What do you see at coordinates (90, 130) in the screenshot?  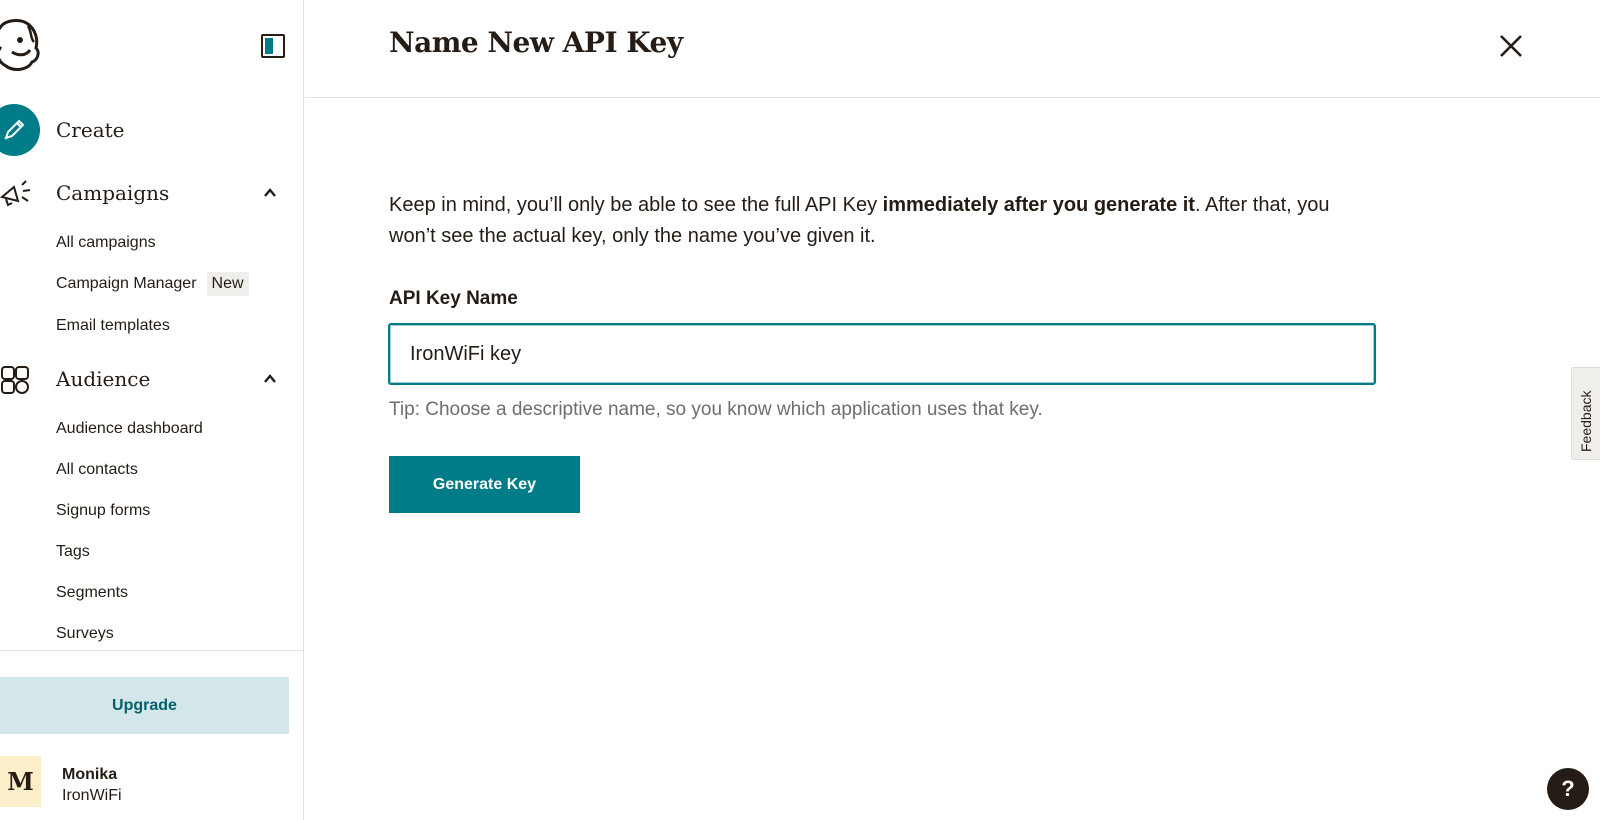 I see `create-label: Create` at bounding box center [90, 130].